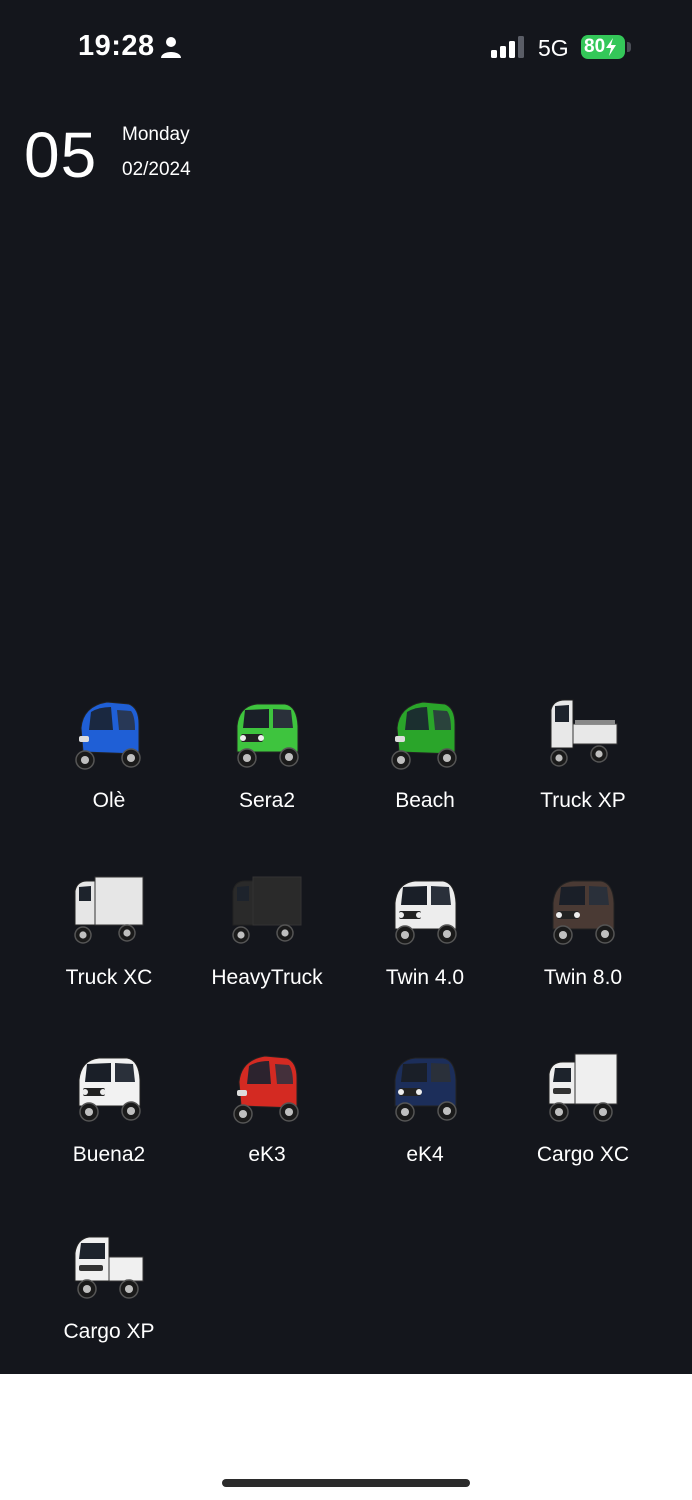 The image size is (692, 1500). I want to click on vehicle-app-ol: Olè, so click(109, 778).